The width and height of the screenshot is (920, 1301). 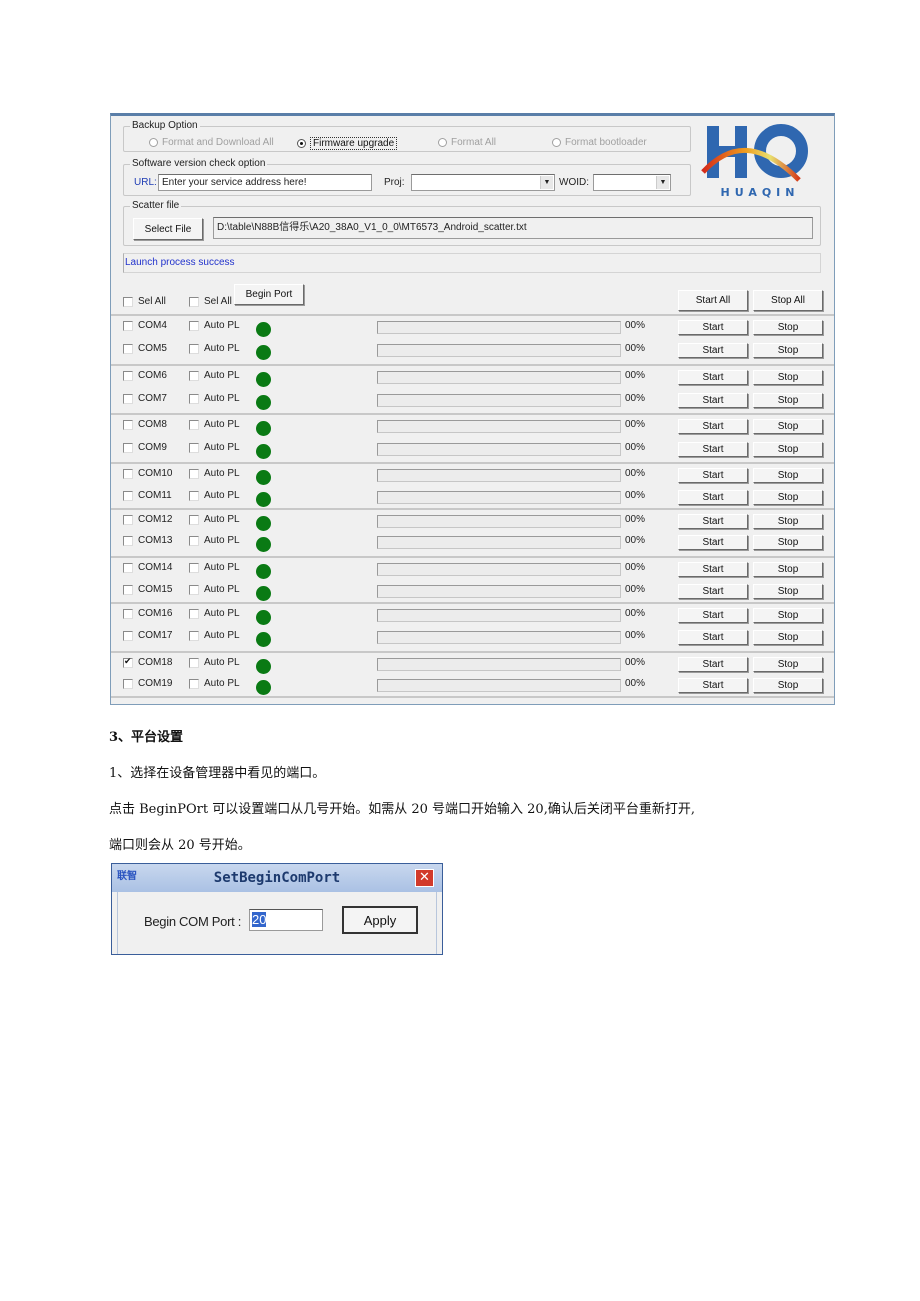 What do you see at coordinates (269, 294) in the screenshot?
I see `begin-port-button: Begin Port` at bounding box center [269, 294].